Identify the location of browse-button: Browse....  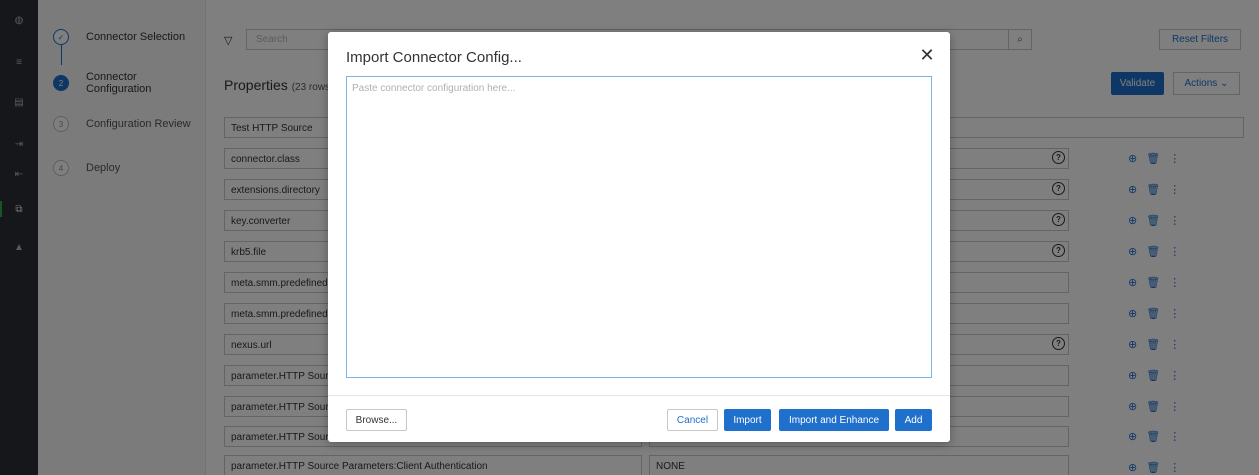
(376, 420).